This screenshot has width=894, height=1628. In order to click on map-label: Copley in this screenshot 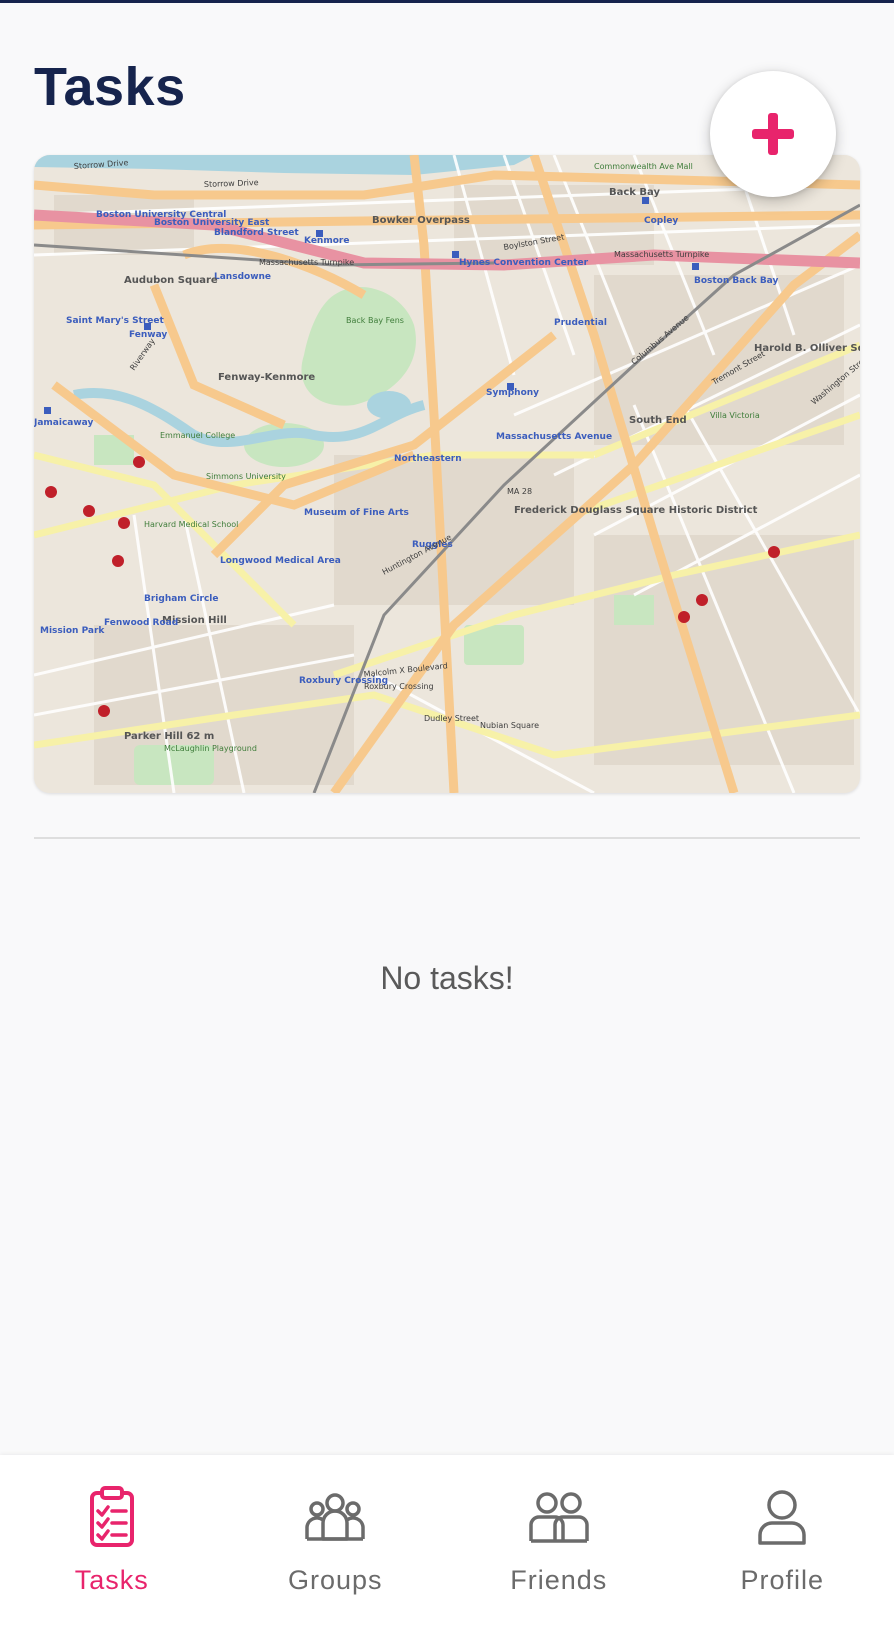, I will do `click(661, 221)`.